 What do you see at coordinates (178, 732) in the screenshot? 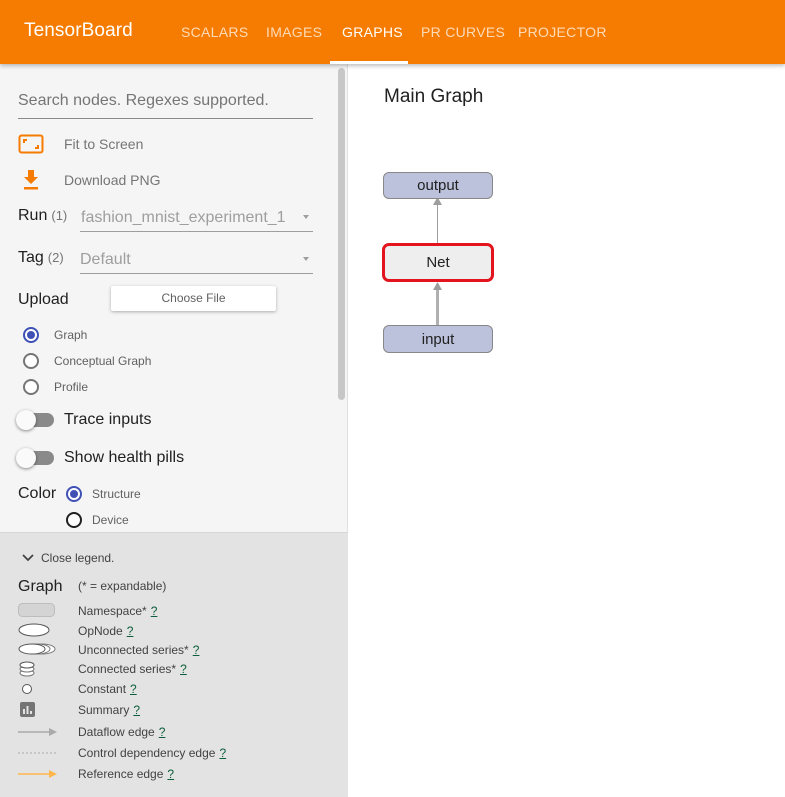
I see `legend-item-dataflow-edge: Dataflow edge?` at bounding box center [178, 732].